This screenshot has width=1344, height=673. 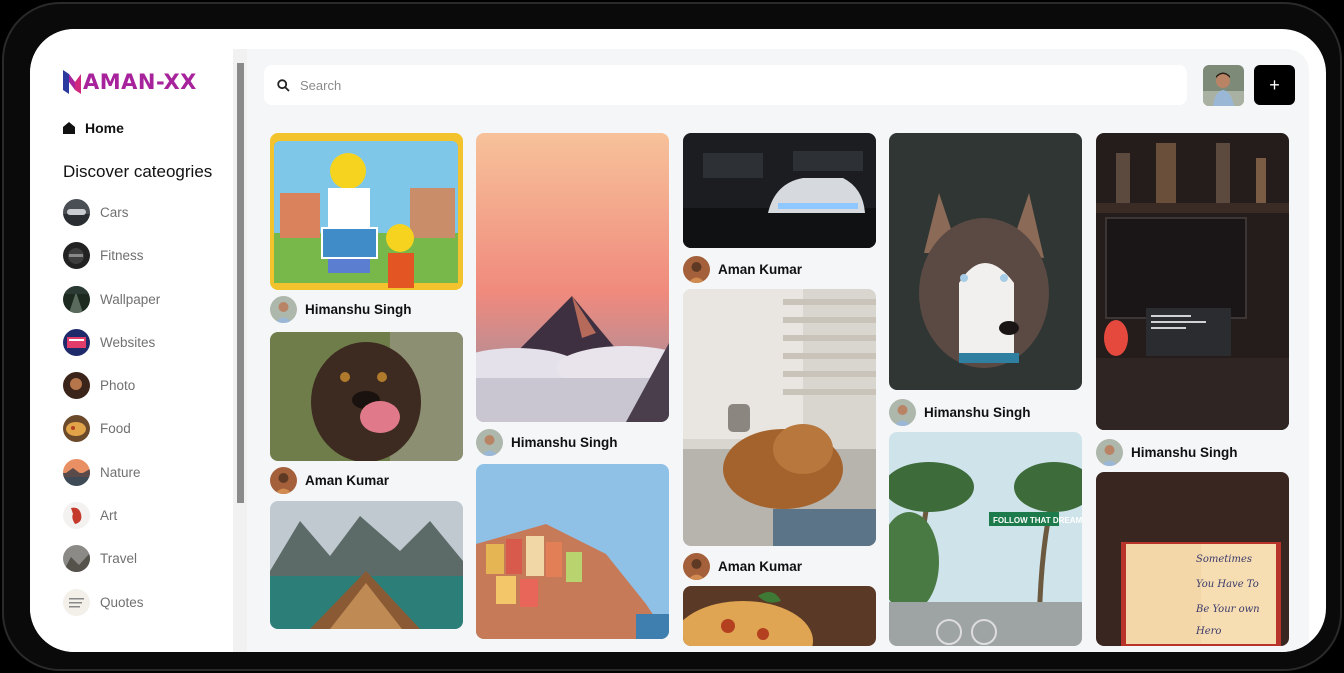 What do you see at coordinates (122, 602) in the screenshot?
I see `category-label: Quotes` at bounding box center [122, 602].